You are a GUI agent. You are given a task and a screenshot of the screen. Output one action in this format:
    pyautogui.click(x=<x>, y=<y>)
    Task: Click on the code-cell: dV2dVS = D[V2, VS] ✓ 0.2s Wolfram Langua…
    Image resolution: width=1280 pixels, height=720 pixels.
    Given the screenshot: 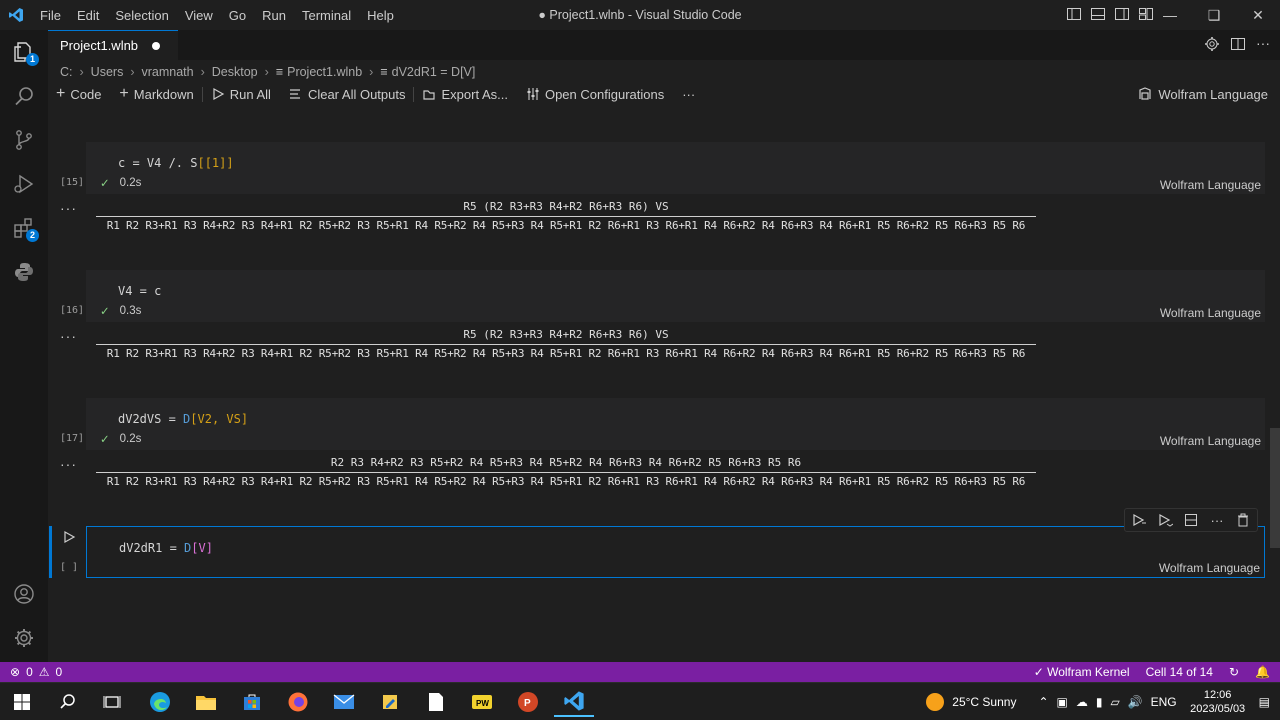 What is the action you would take?
    pyautogui.click(x=675, y=424)
    